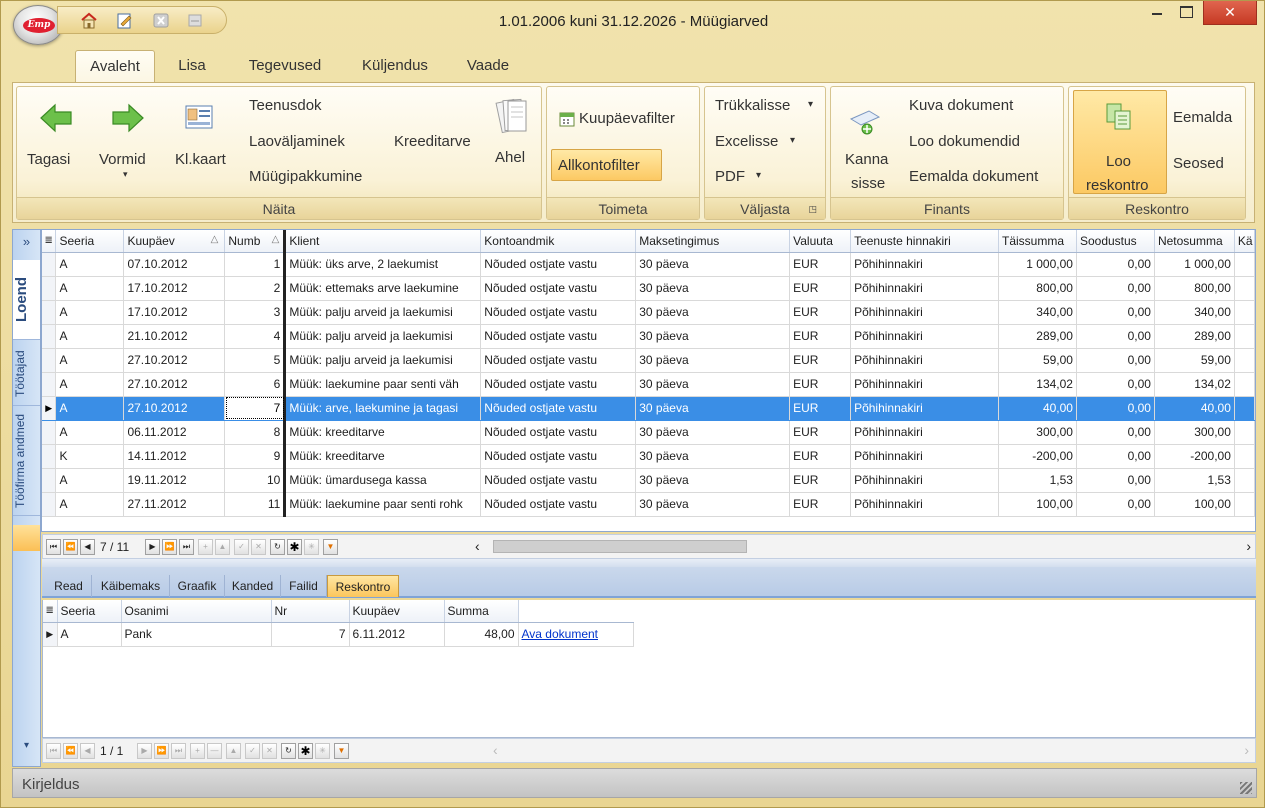 This screenshot has height=808, width=1265. I want to click on cell-netosumma: 289,00, so click(1194, 336).